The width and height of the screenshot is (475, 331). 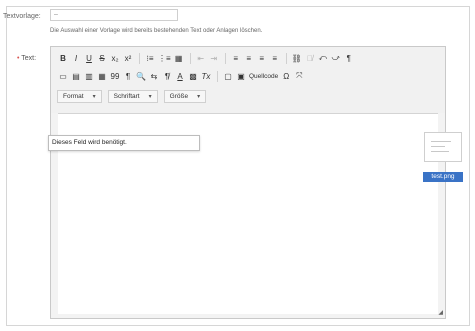 What do you see at coordinates (336, 58) in the screenshot?
I see `redo-button: ⤻` at bounding box center [336, 58].